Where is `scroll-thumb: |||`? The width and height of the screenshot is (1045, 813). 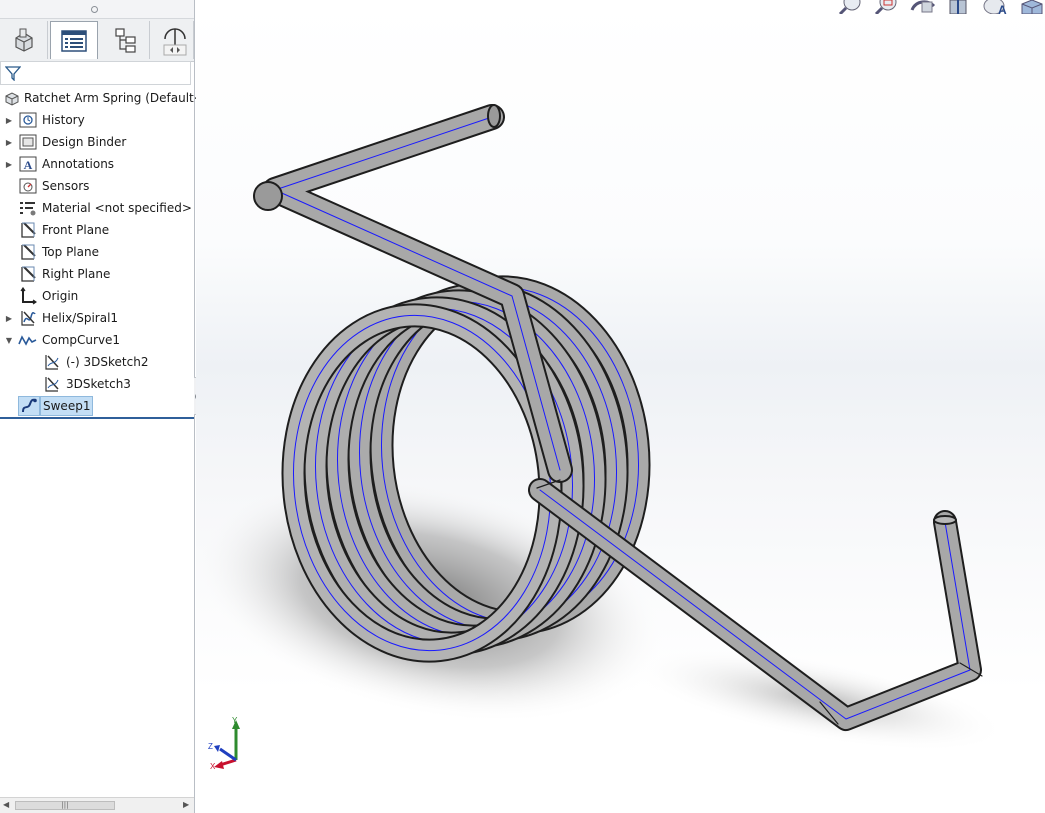 scroll-thumb: ||| is located at coordinates (65, 805).